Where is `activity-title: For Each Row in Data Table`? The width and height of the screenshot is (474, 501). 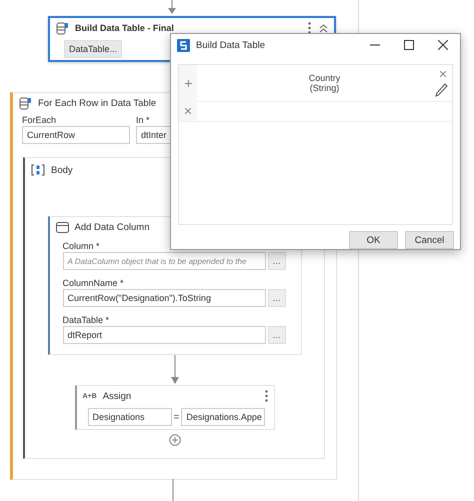
activity-title: For Each Row in Data Table is located at coordinates (97, 103).